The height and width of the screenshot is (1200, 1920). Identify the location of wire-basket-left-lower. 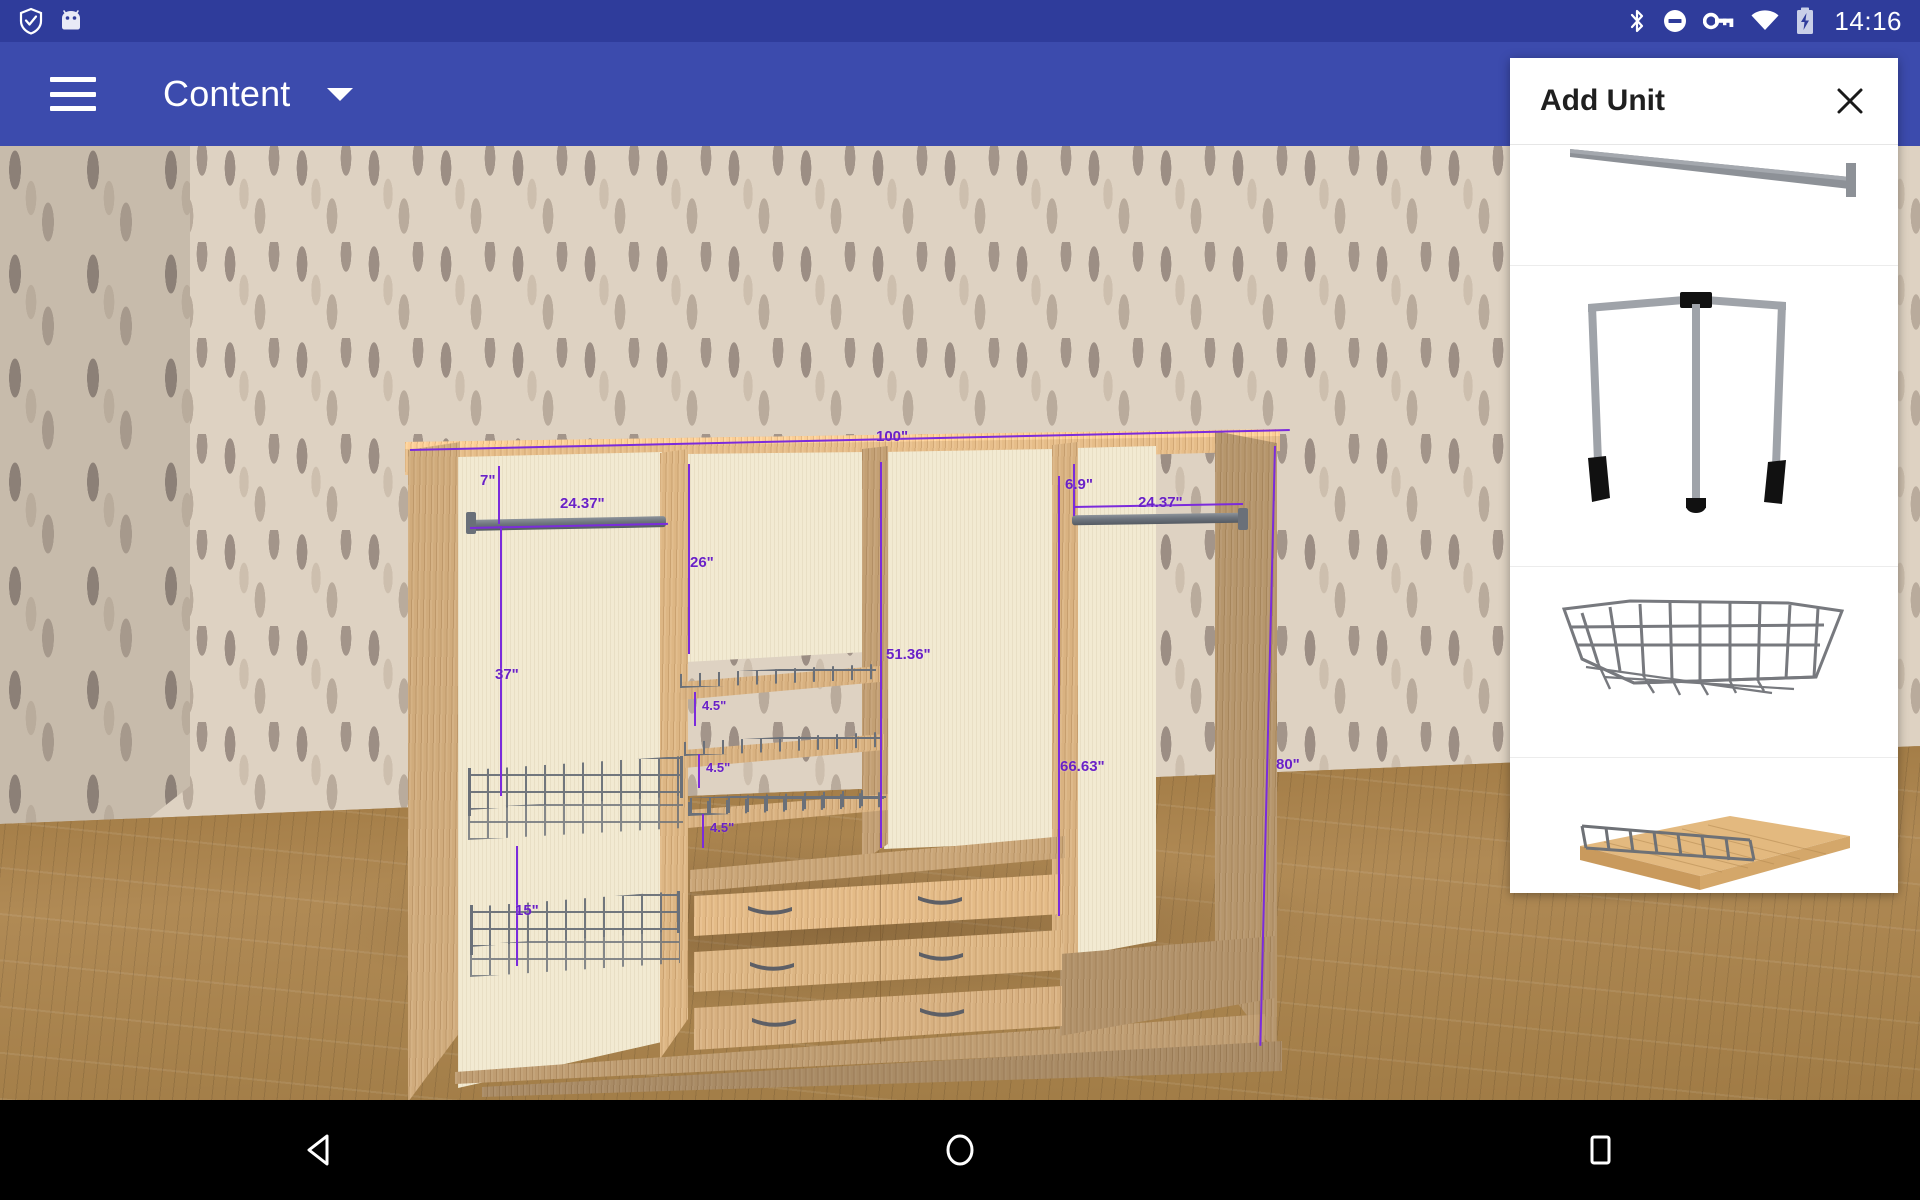
(575, 934).